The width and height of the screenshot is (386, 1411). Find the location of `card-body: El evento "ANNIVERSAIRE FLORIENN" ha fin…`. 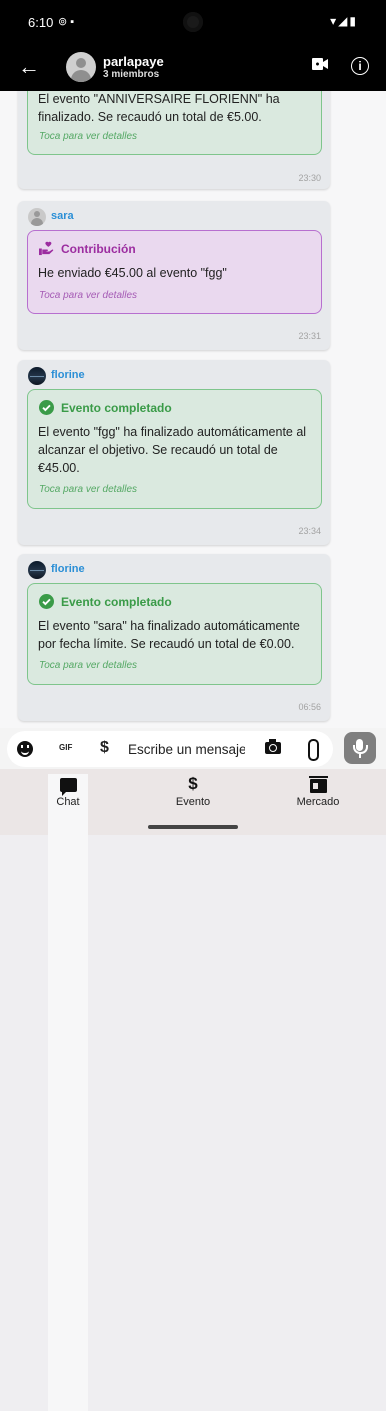

card-body: El evento "ANNIVERSAIRE FLORIENN" ha fin… is located at coordinates (159, 108).